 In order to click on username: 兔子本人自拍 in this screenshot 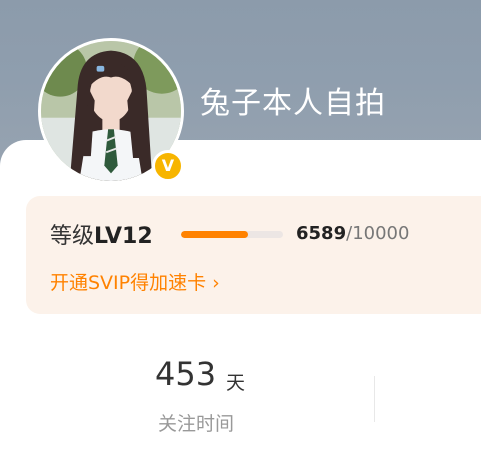, I will do `click(293, 103)`.